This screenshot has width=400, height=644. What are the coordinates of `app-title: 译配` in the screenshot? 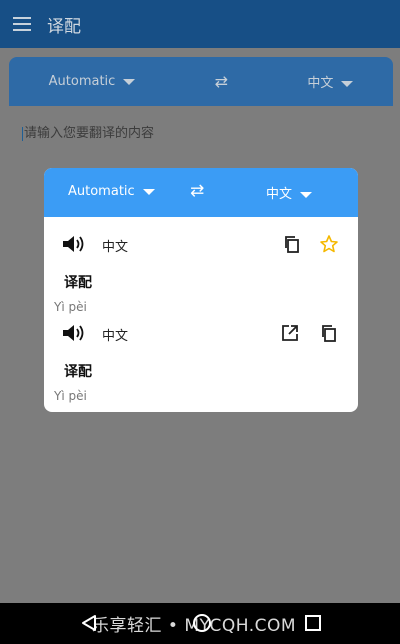 It's located at (64, 26).